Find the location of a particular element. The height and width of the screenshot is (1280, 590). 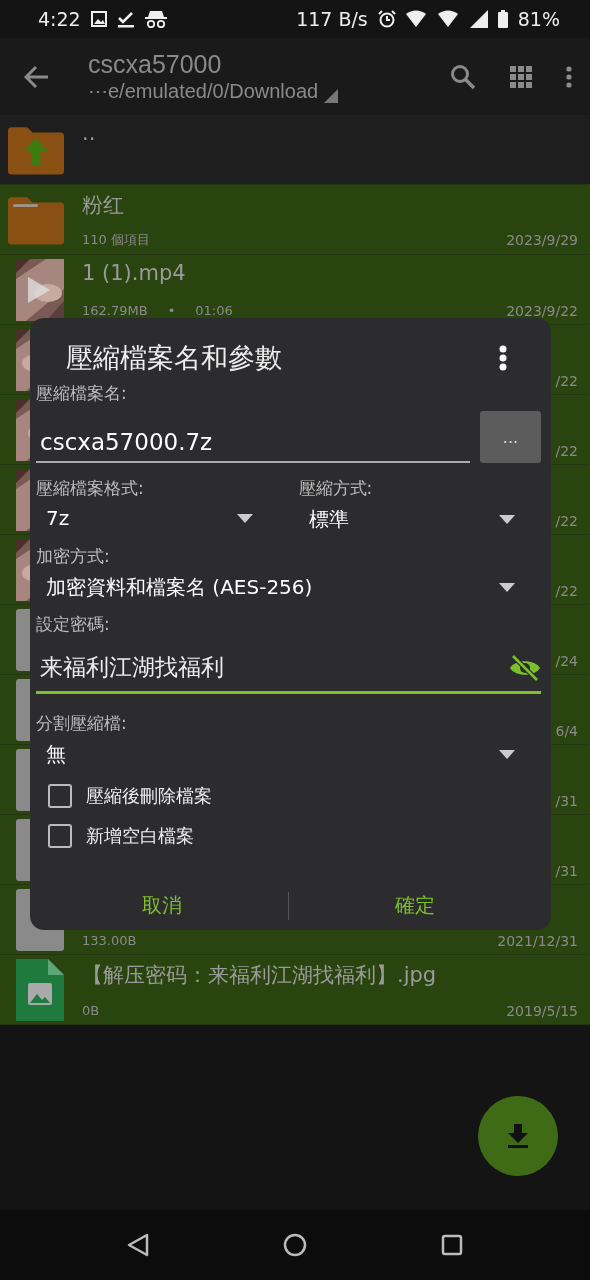

file-row: 1 (1).mp4 162.79MB • 01:06 2023/9/22 is located at coordinates (295, 290).